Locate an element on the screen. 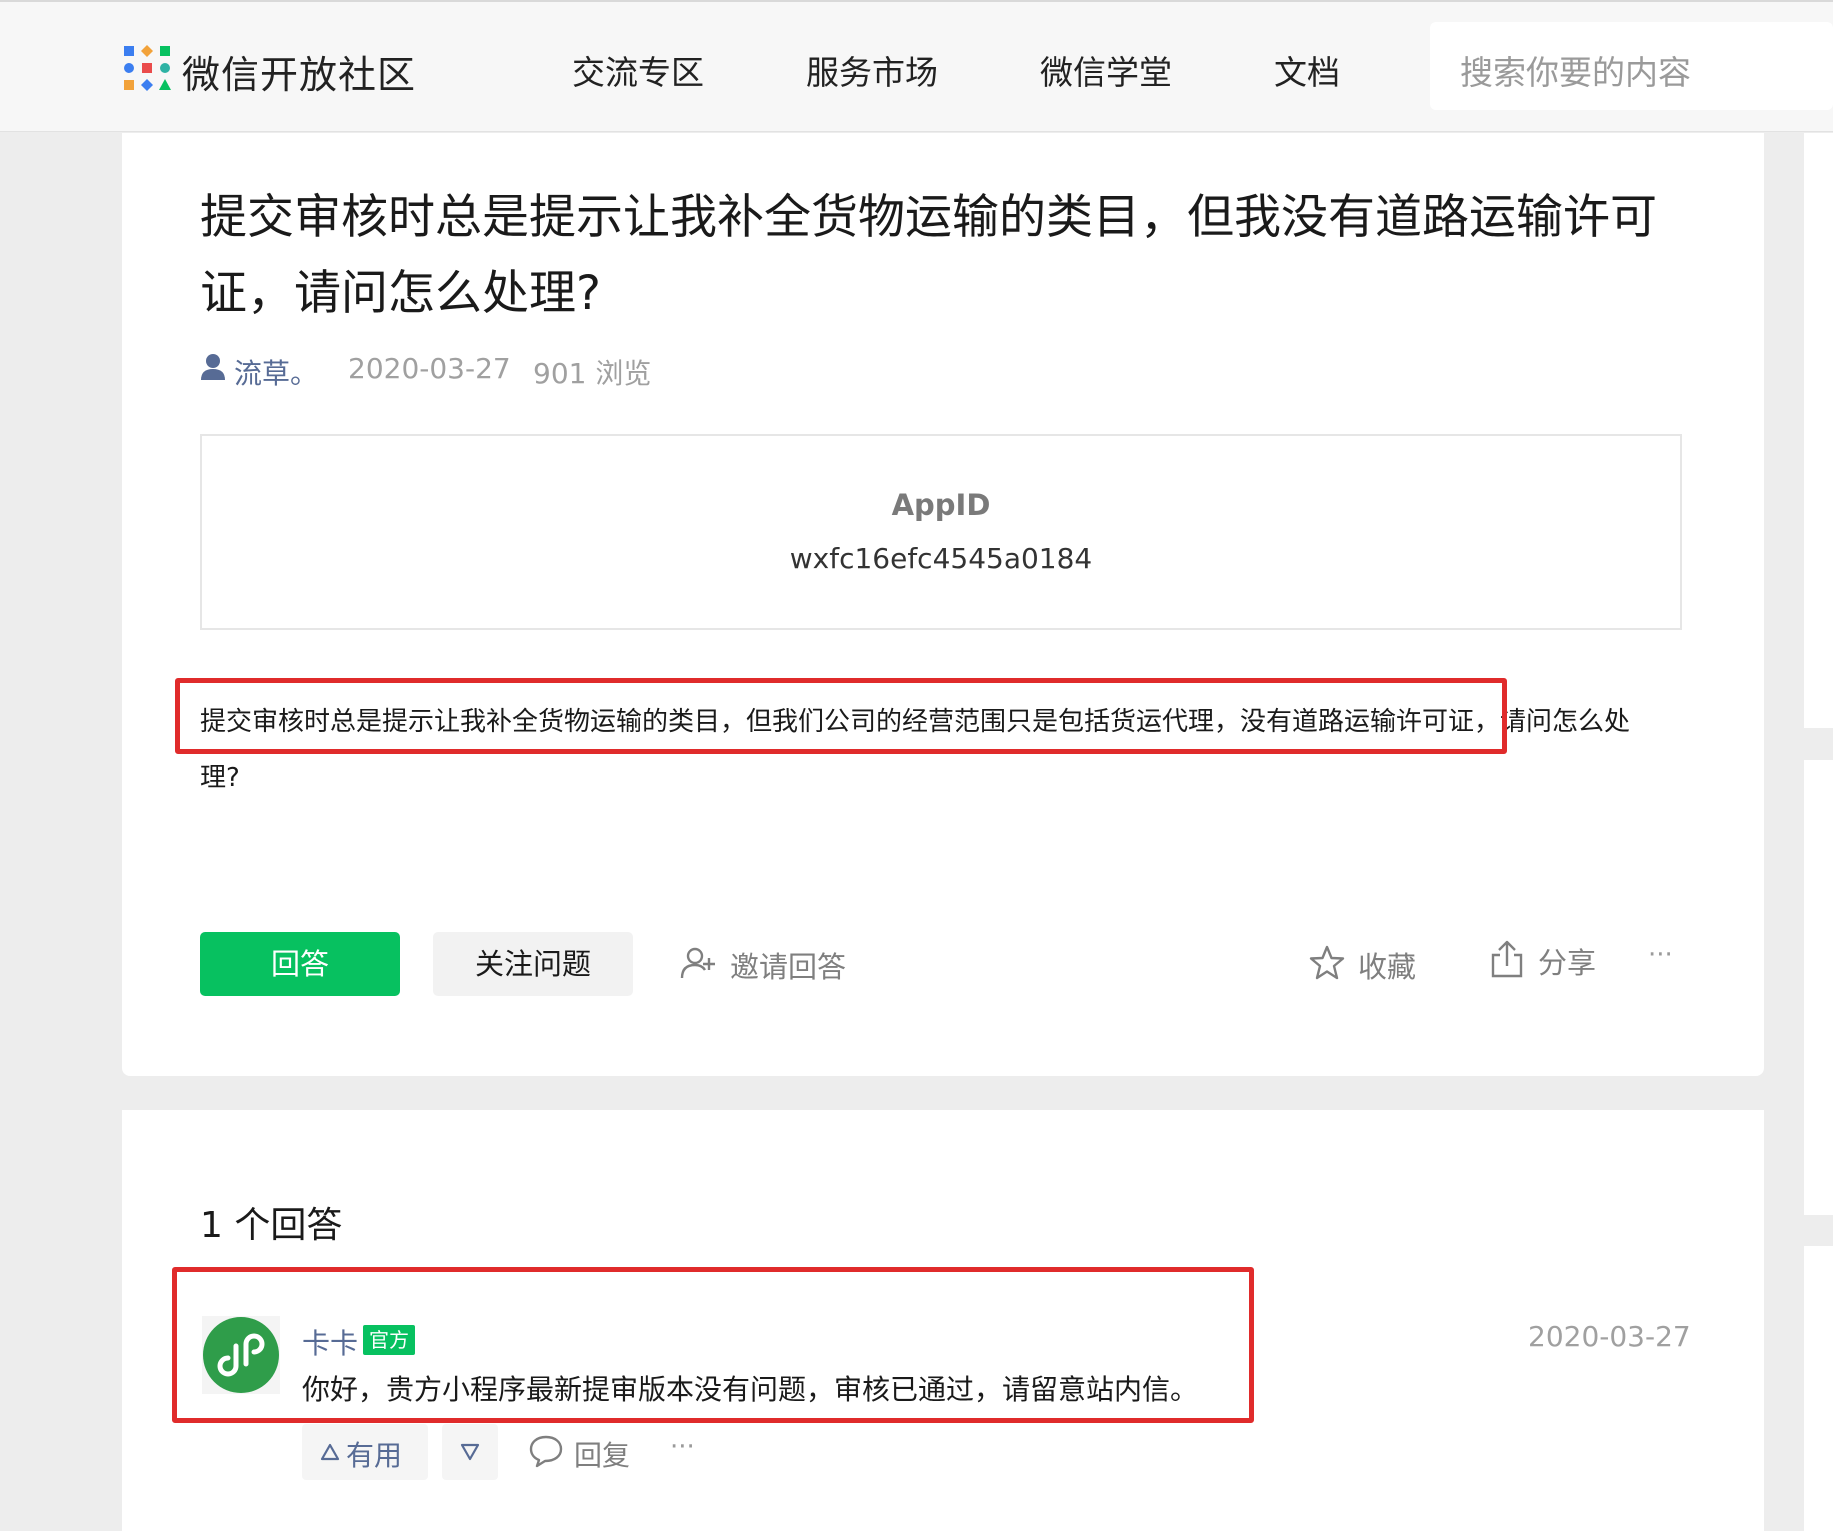 This screenshot has width=1833, height=1531. invite-answer-button: 邀请回答 is located at coordinates (765, 964).